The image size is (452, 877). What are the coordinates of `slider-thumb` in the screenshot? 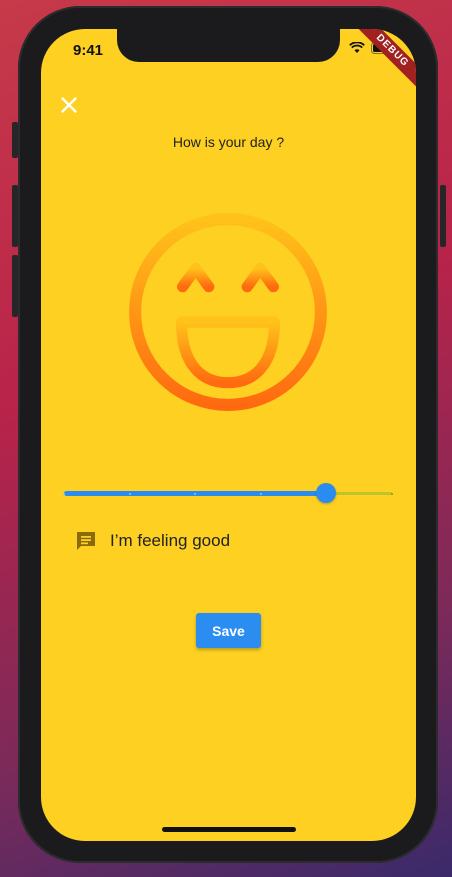 It's located at (326, 493).